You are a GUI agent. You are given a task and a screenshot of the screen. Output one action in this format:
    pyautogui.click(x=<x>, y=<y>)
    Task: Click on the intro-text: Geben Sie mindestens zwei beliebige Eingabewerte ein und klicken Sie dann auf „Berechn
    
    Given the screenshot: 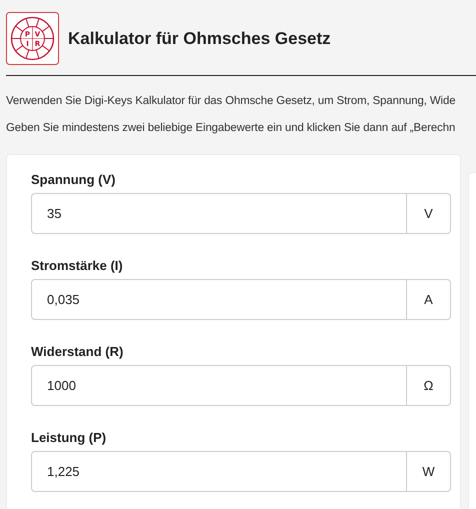 What is the action you would take?
    pyautogui.click(x=231, y=128)
    